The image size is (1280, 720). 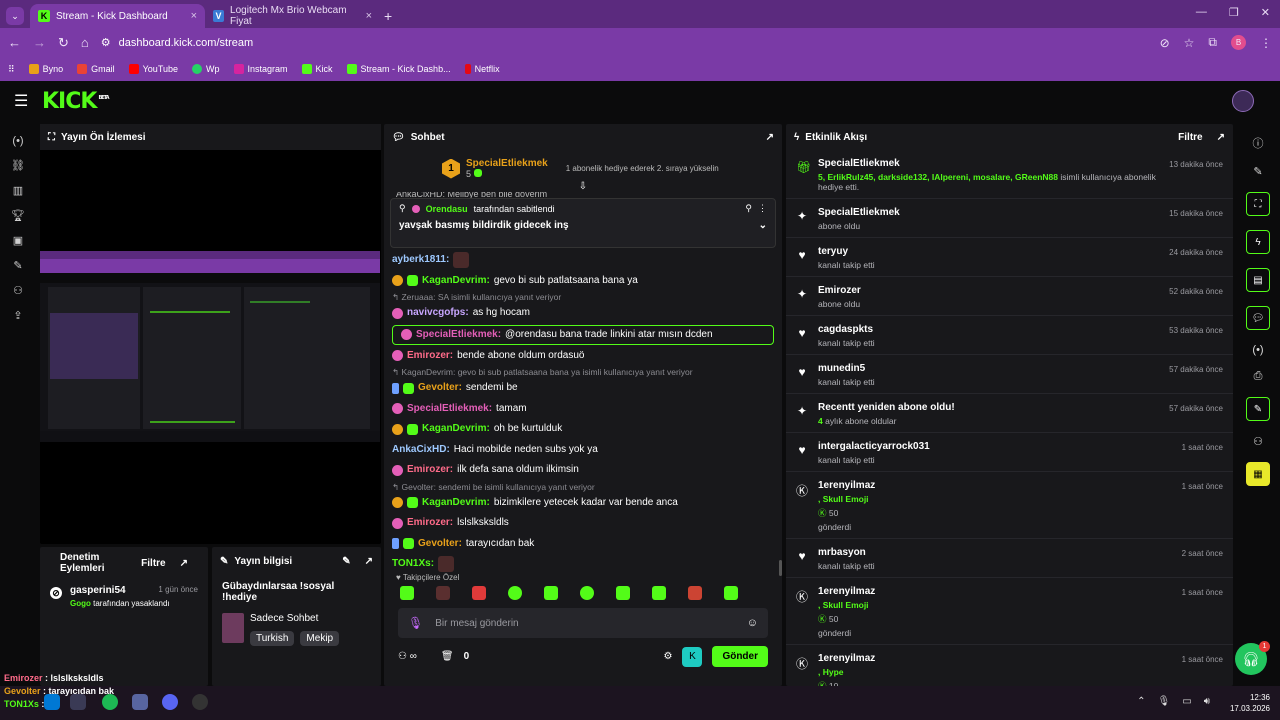 I want to click on activity-item: ♥ teryuy kanalı takip etti 24 dakika önce, so click(x=1009, y=257).